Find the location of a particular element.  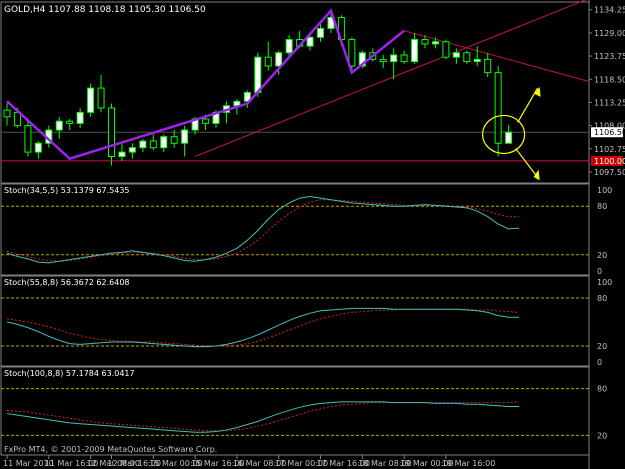

price-tick-label: 1113.25 is located at coordinates (609, 102).